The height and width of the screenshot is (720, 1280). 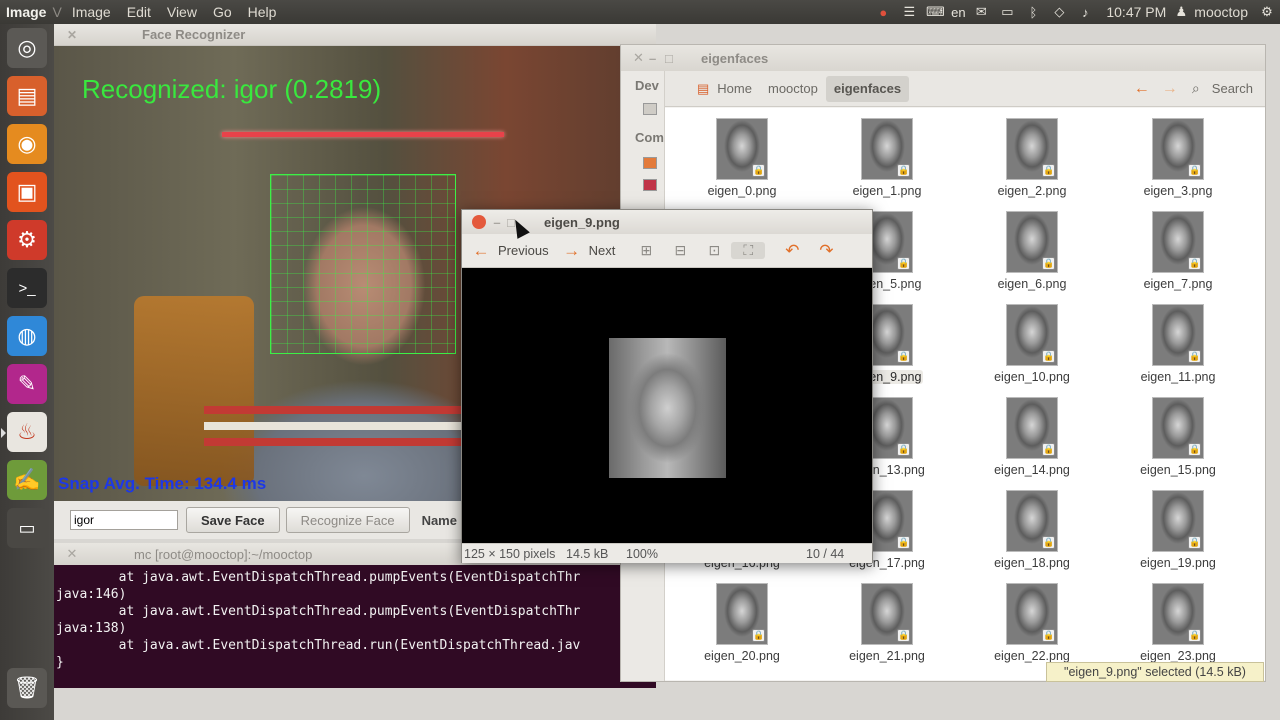 What do you see at coordinates (673, 58) in the screenshot?
I see `maximize-icon: □` at bounding box center [673, 58].